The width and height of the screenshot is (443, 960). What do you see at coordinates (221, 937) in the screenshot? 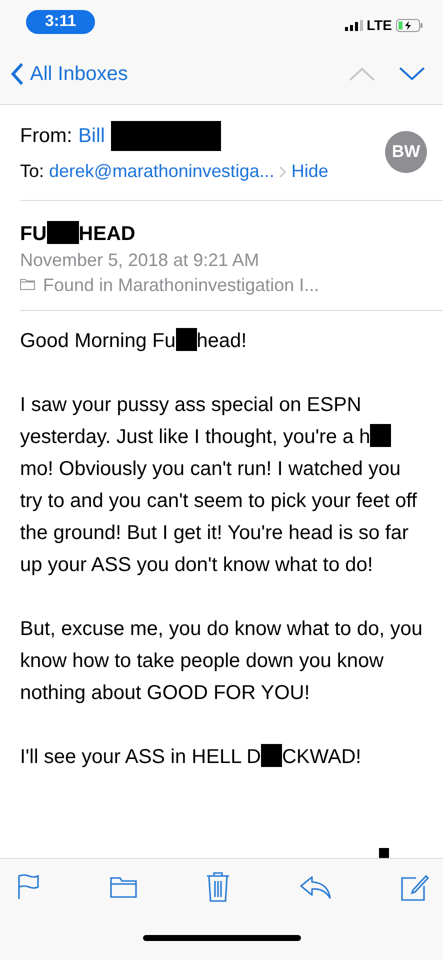
I see `home-indicator` at bounding box center [221, 937].